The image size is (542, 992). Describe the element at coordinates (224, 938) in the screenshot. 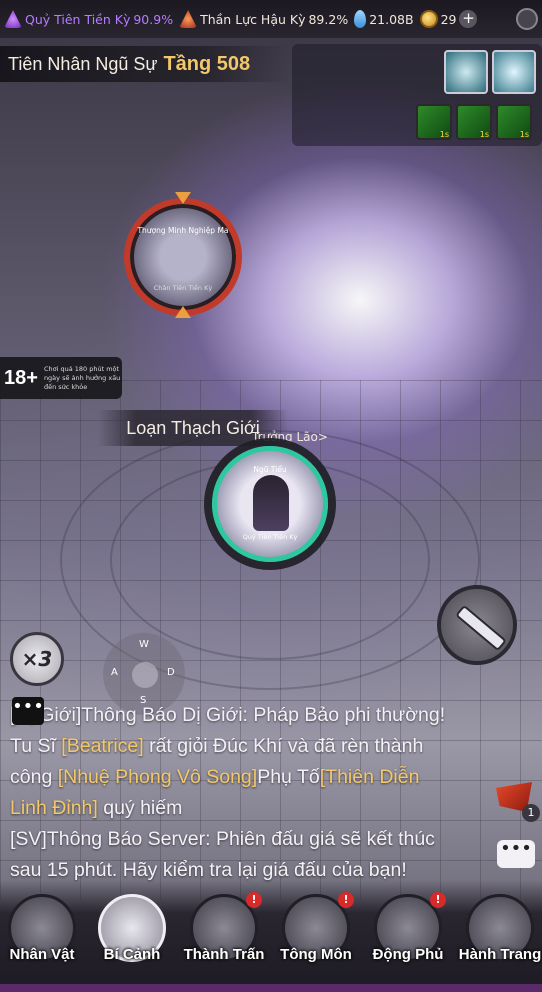

I see `nav-town: ! Thành Trấn` at that location.